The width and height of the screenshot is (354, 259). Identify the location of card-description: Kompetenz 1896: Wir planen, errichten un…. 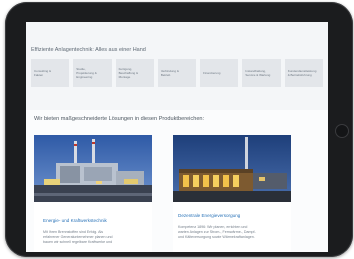
(217, 232).